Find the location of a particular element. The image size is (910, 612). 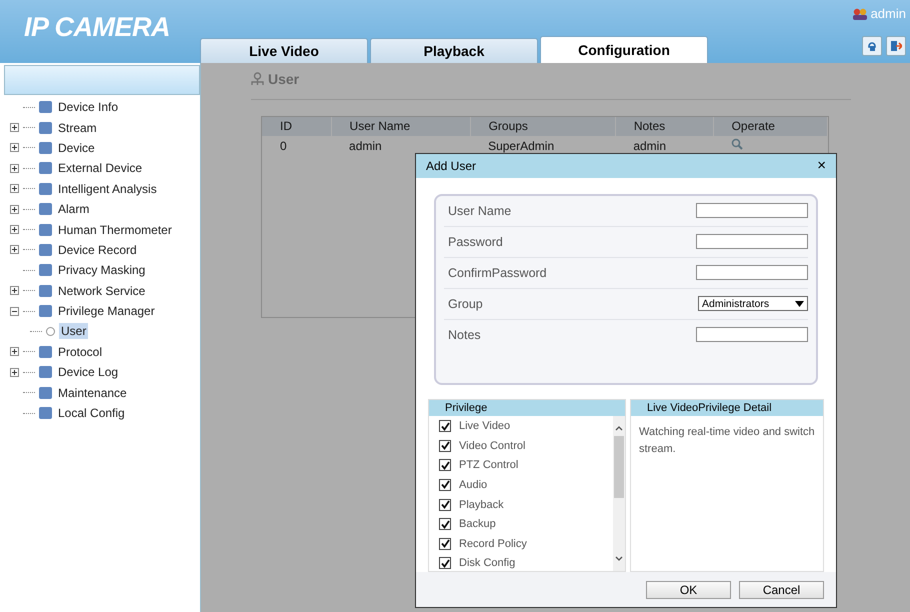

tree-item: User is located at coordinates (73, 331).